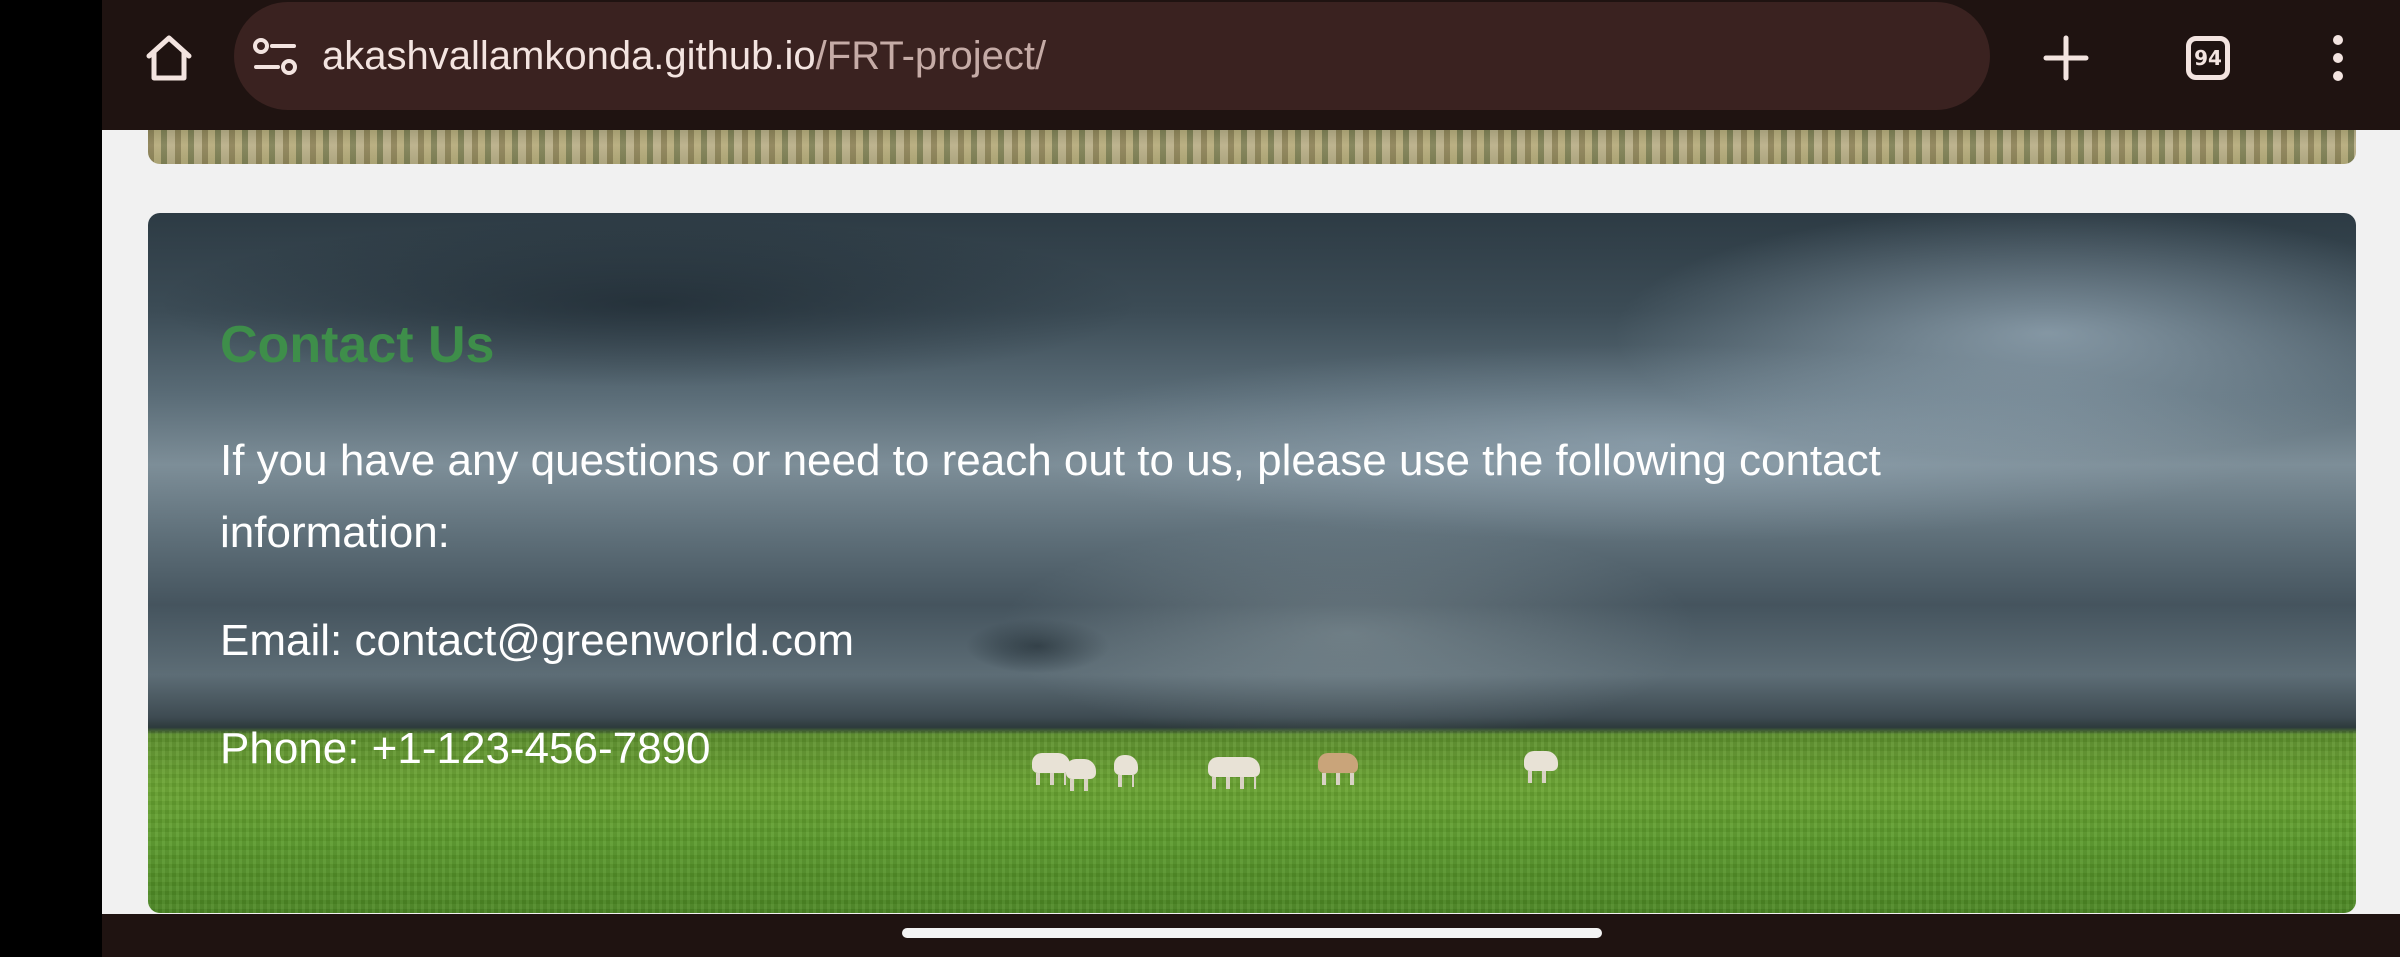 This screenshot has width=2400, height=957. I want to click on left-bezel, so click(51, 478).